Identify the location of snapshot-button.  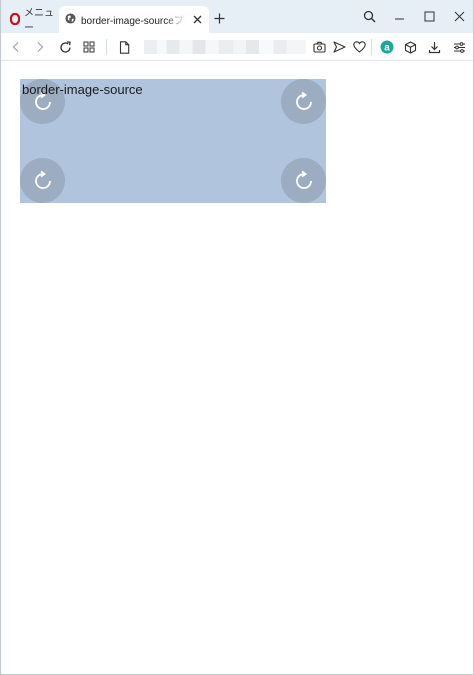
(319, 47).